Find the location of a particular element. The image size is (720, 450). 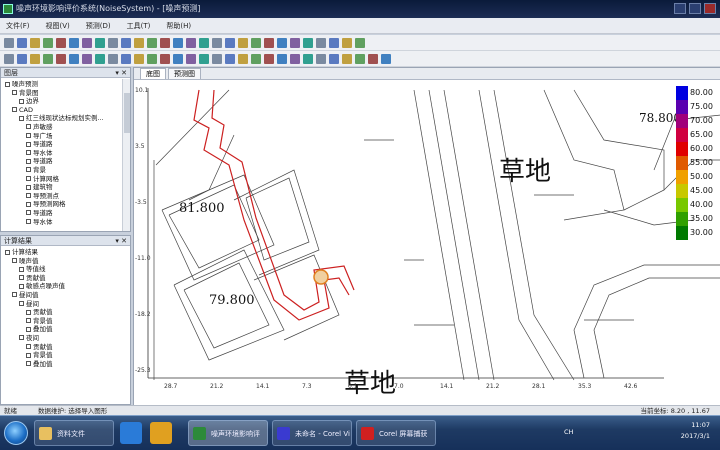

tray-lang: CH is located at coordinates (568, 432).